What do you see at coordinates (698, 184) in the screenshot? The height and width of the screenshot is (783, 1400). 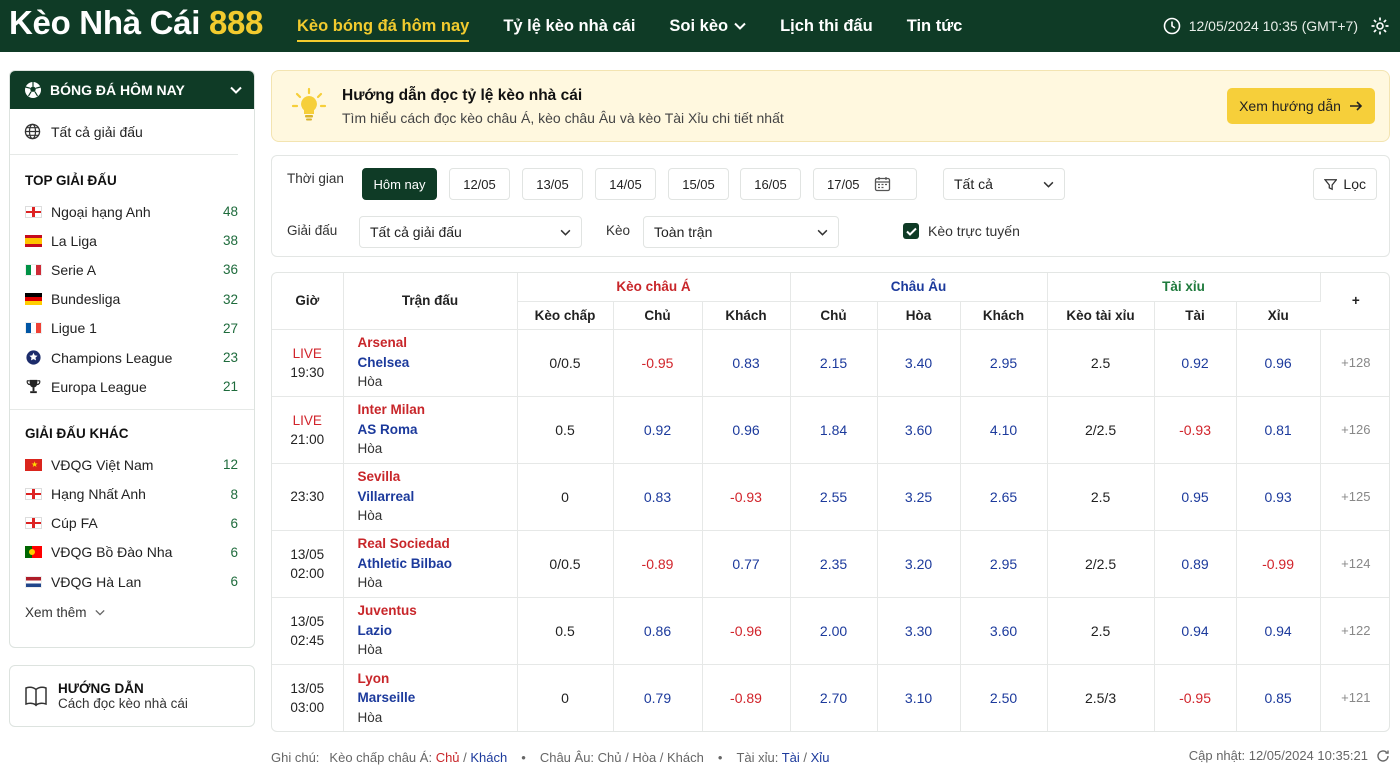 I see `date-chip: 15/05` at bounding box center [698, 184].